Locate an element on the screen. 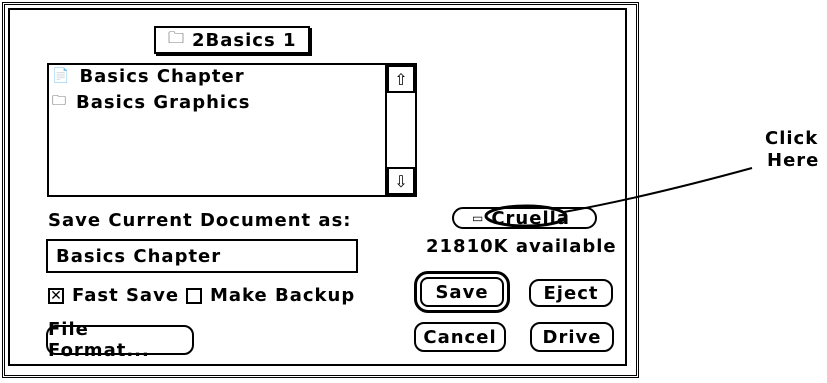 This screenshot has height=383, width=827. make-backup-label: Make Backup is located at coordinates (283, 295).